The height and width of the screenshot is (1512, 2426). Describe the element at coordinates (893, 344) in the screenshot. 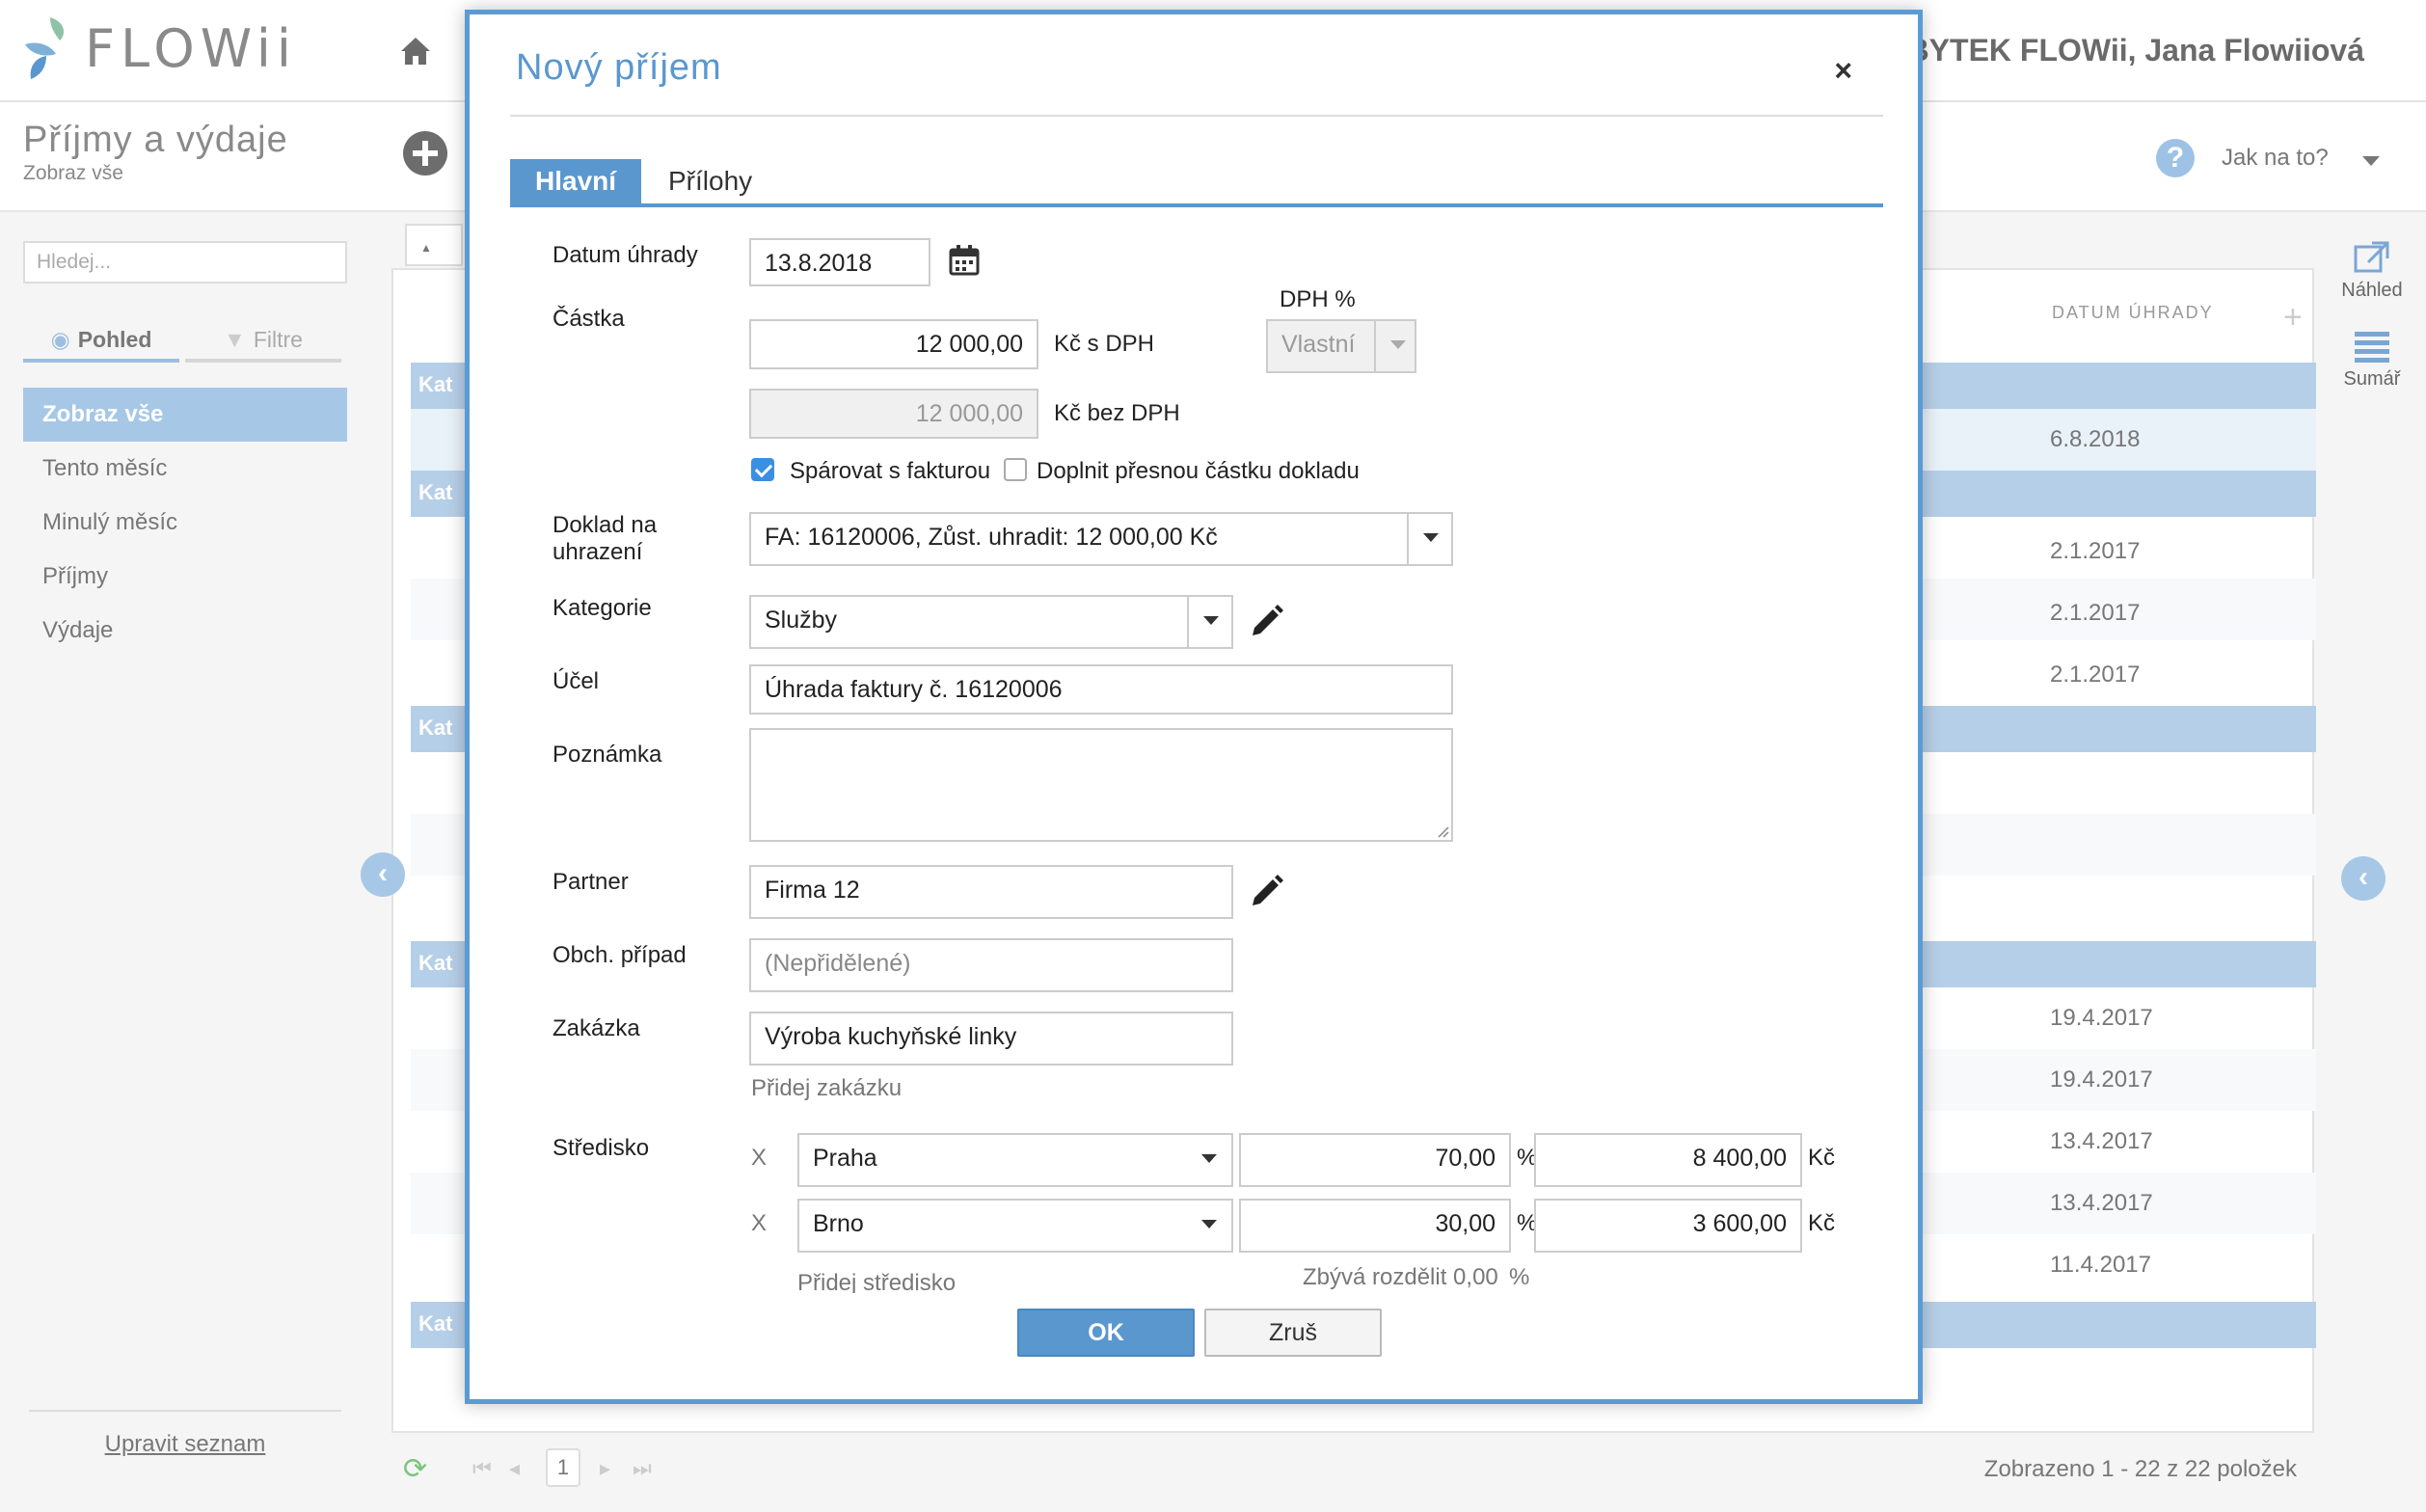

I see `amount-with-vat-input: 12 000,00` at that location.